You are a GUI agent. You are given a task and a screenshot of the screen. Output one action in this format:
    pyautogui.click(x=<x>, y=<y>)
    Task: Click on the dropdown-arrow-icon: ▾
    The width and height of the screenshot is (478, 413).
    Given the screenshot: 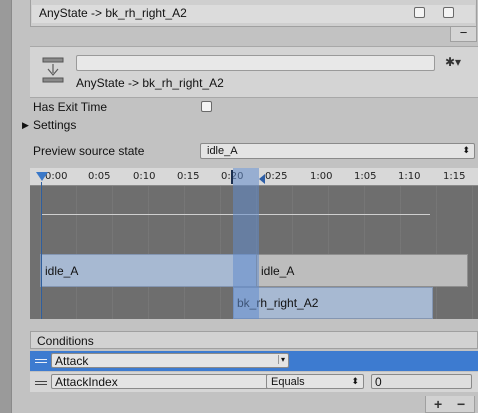 What is the action you would take?
    pyautogui.click(x=281, y=359)
    